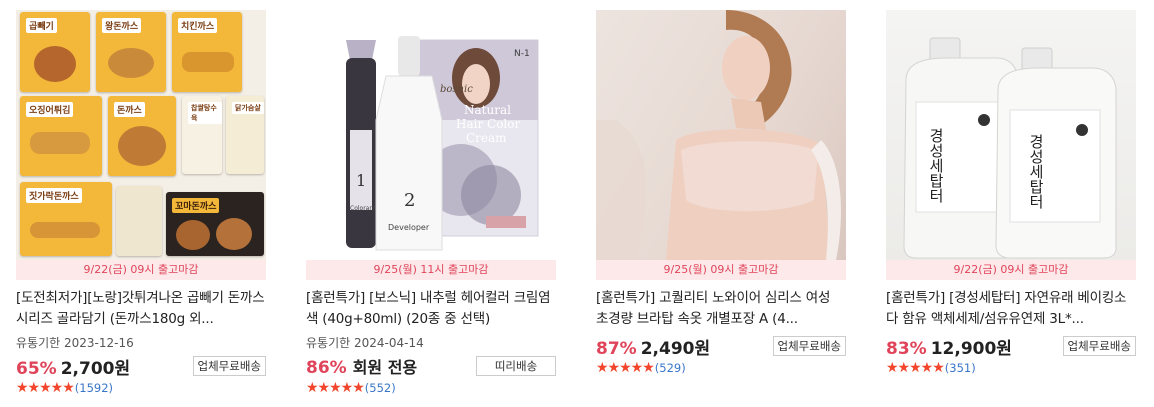 The height and width of the screenshot is (407, 1154). I want to click on pack-label: 돈까스, so click(129, 109).